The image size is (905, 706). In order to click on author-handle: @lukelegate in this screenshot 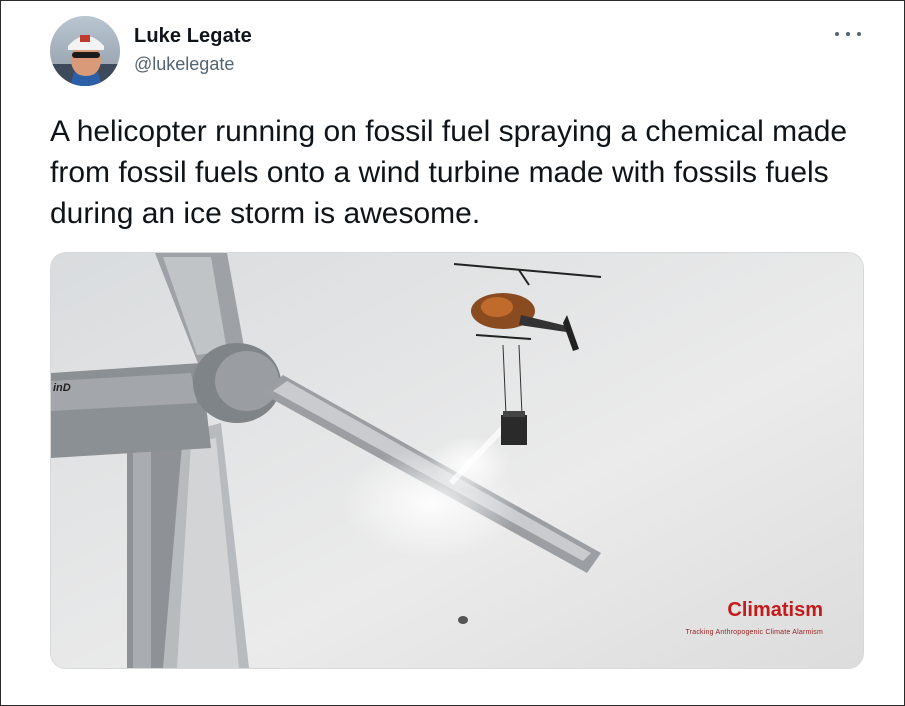, I will do `click(184, 64)`.